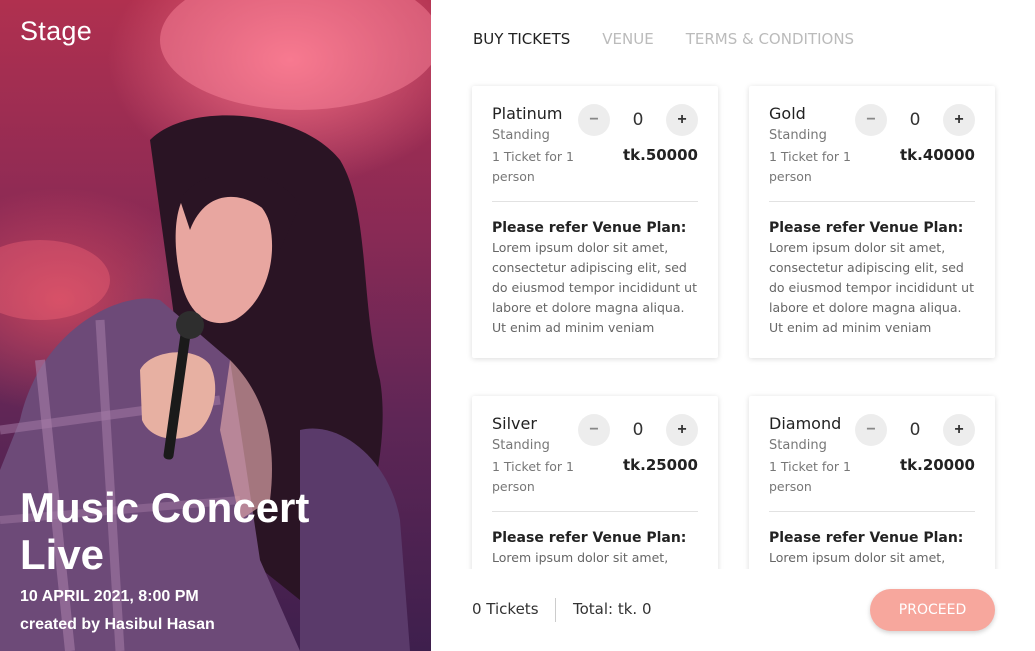 The height and width of the screenshot is (651, 1035). Describe the element at coordinates (612, 609) in the screenshot. I see `total-price: Total: tk. 0` at that location.